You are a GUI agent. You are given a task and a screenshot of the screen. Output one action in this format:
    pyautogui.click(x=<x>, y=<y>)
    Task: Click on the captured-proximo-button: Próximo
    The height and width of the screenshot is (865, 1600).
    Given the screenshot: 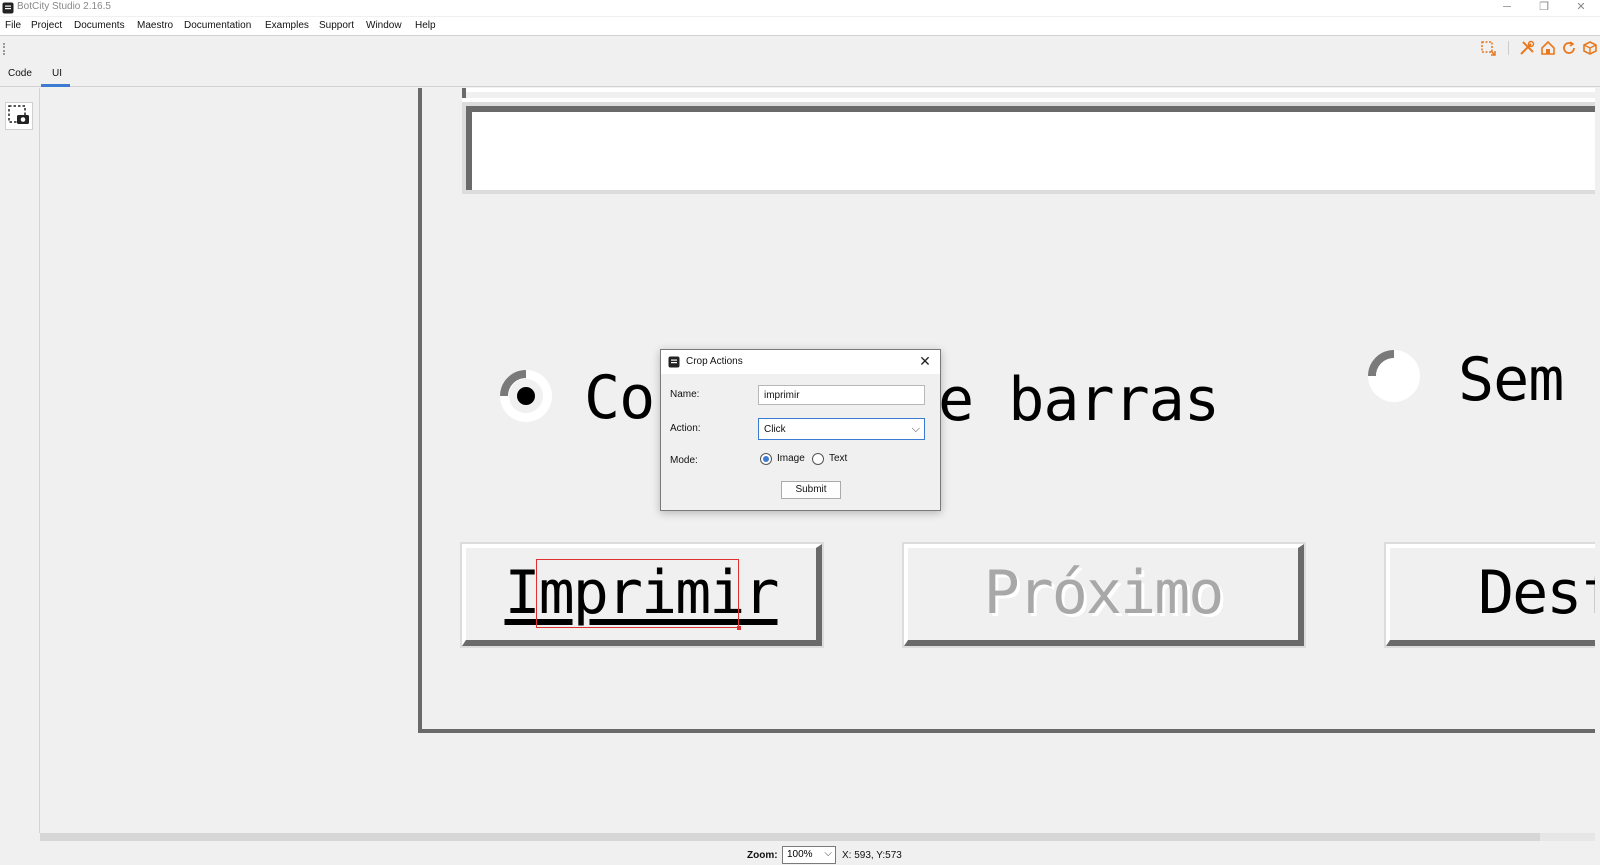 What is the action you would take?
    pyautogui.click(x=1104, y=595)
    